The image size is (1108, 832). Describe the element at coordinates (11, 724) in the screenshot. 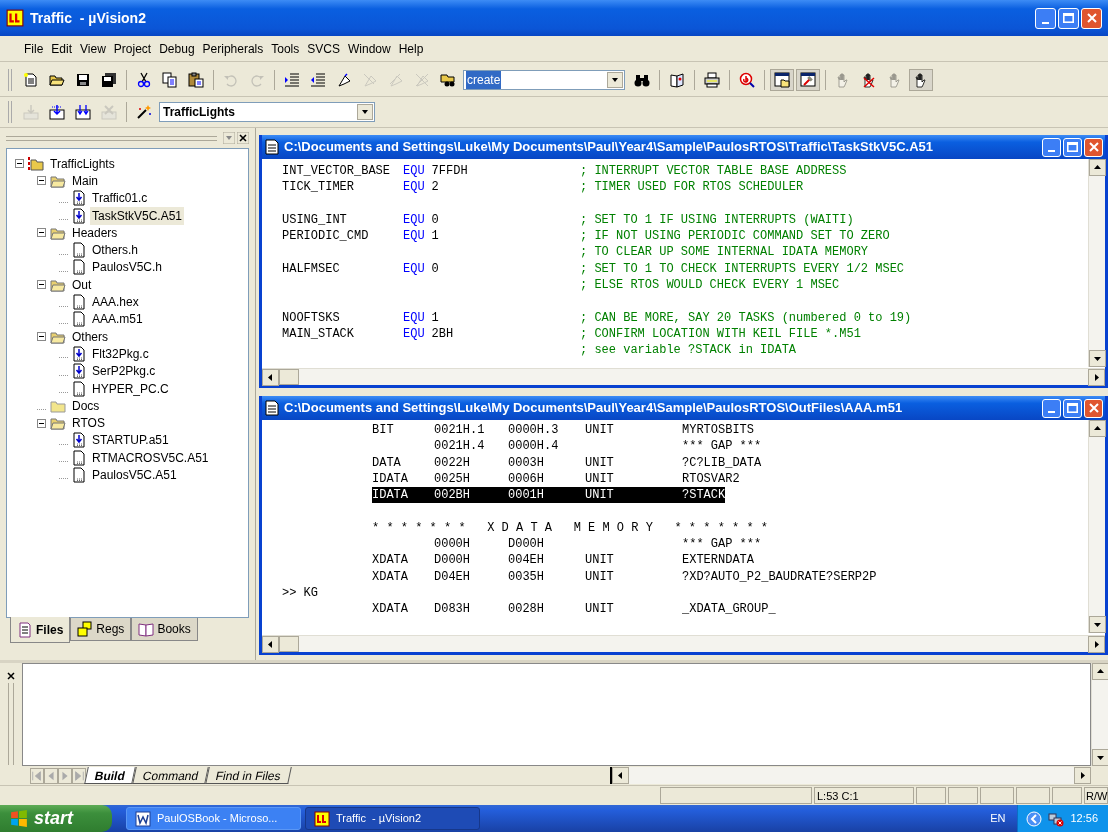

I see `panel-grip` at that location.